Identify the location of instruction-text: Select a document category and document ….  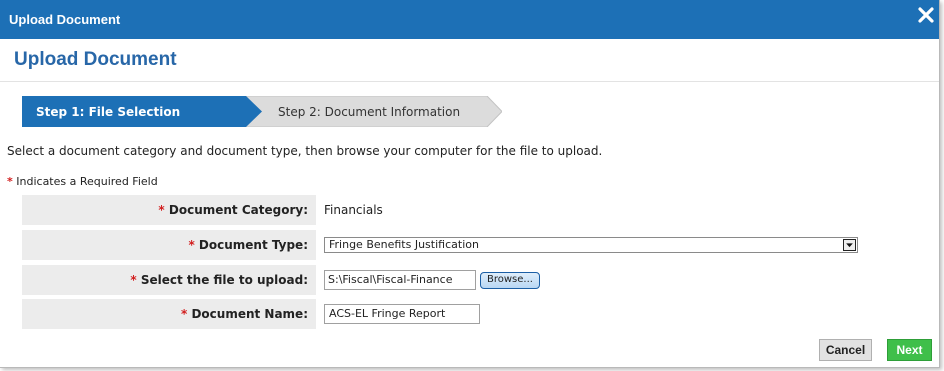
(305, 151).